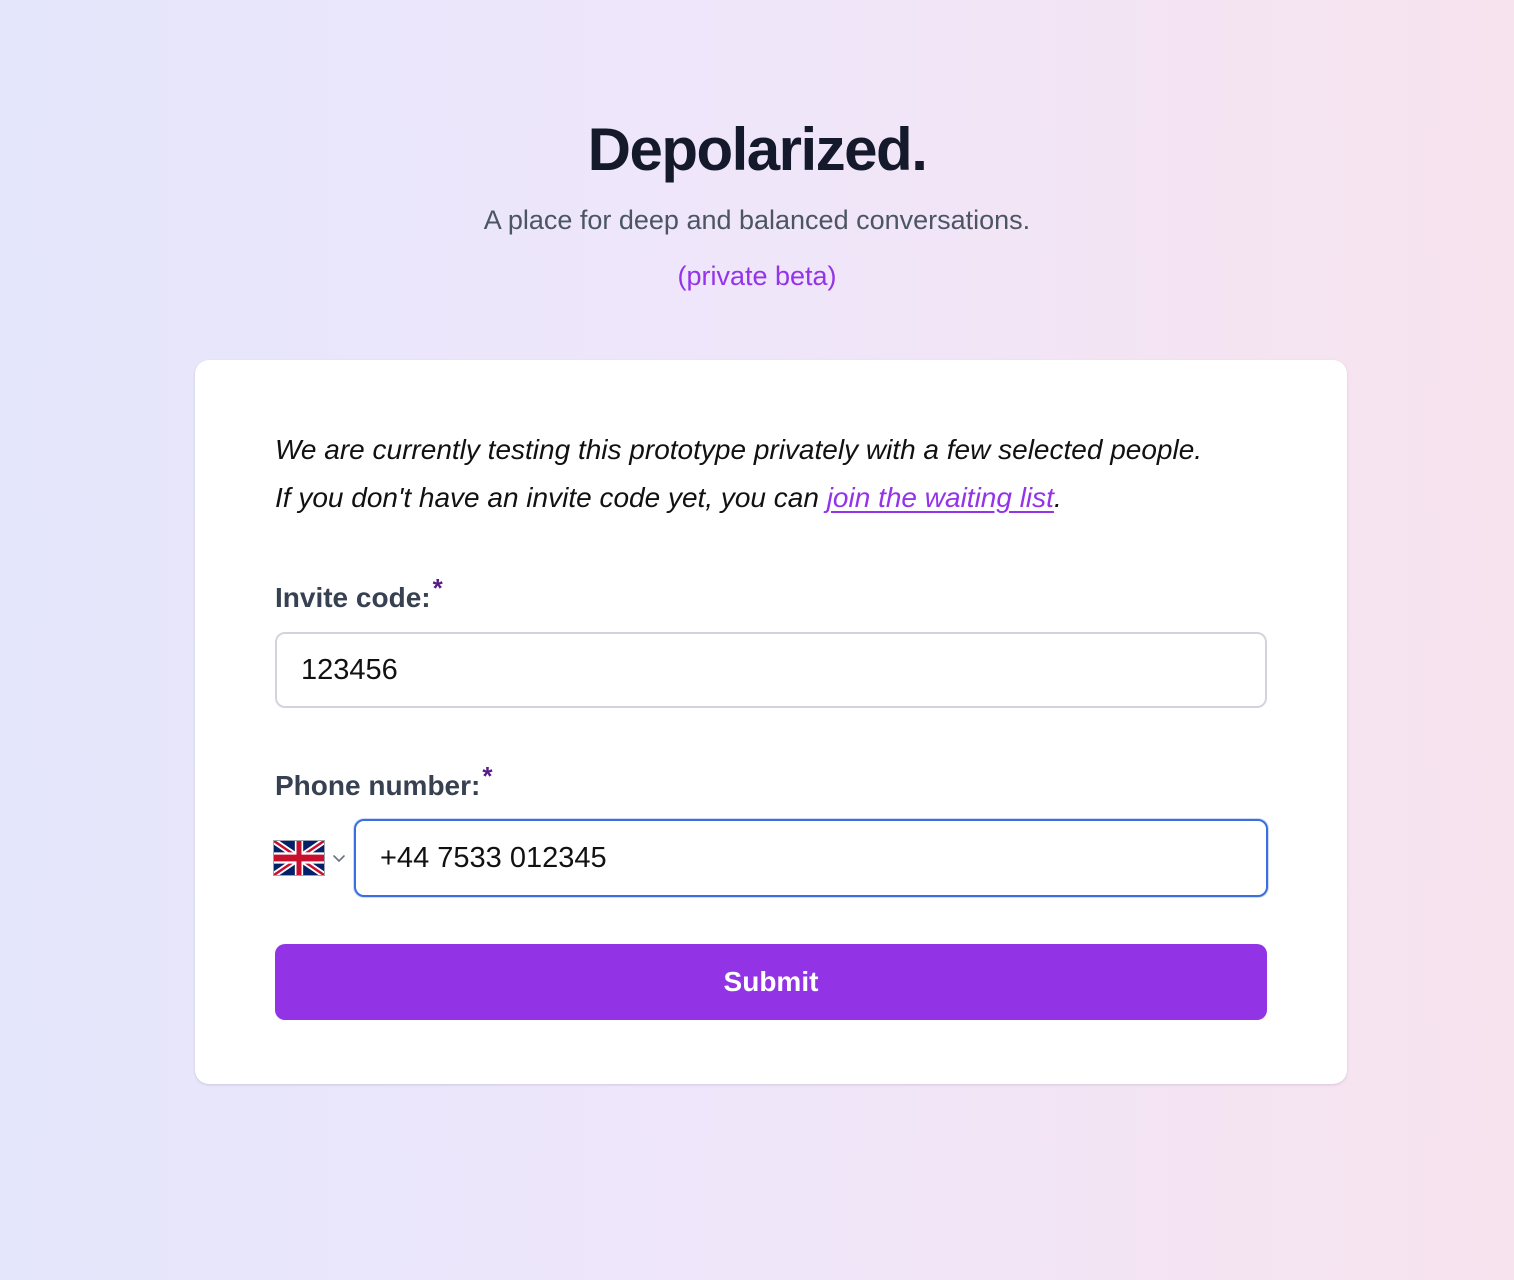 This screenshot has height=1280, width=1514. I want to click on invite-code-input, so click(771, 670).